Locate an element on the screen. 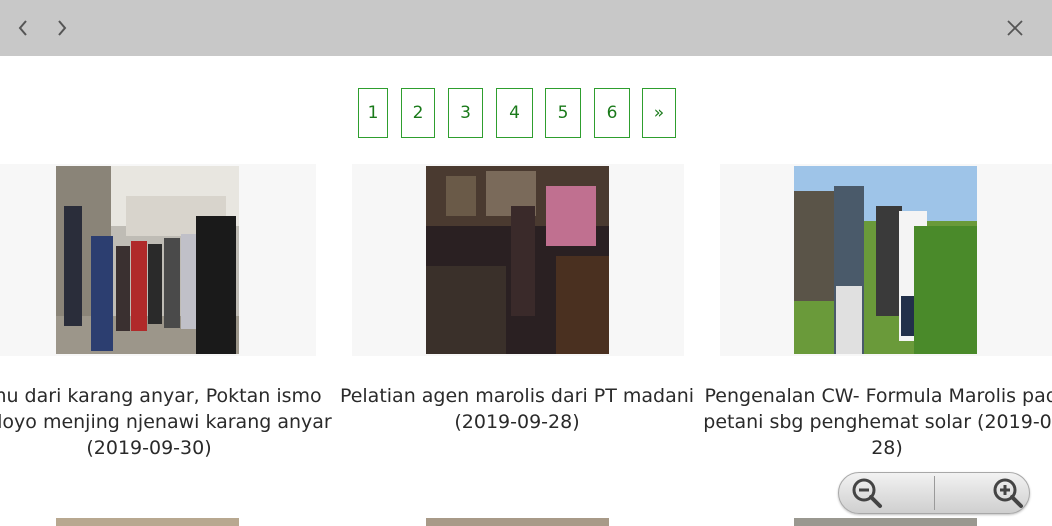 The image size is (1052, 526). page-2-button: 2 is located at coordinates (418, 113).